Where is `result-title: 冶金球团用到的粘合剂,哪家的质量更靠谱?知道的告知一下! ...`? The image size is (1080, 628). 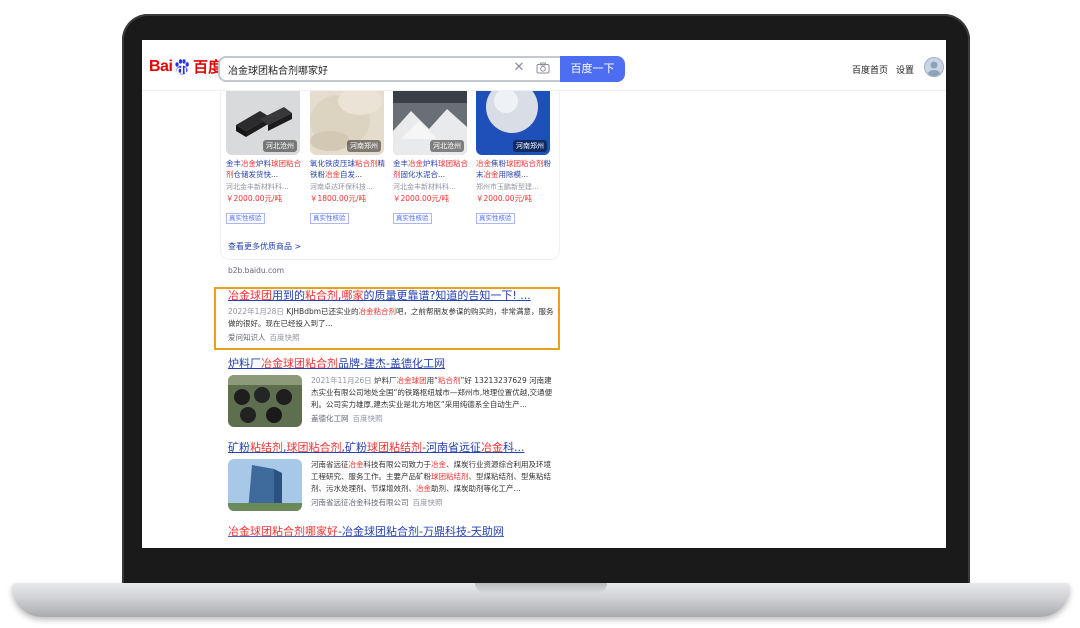 result-title: 冶金球团用到的粘合剂,哪家的质量更靠谱?知道的告知一下! ... is located at coordinates (393, 296).